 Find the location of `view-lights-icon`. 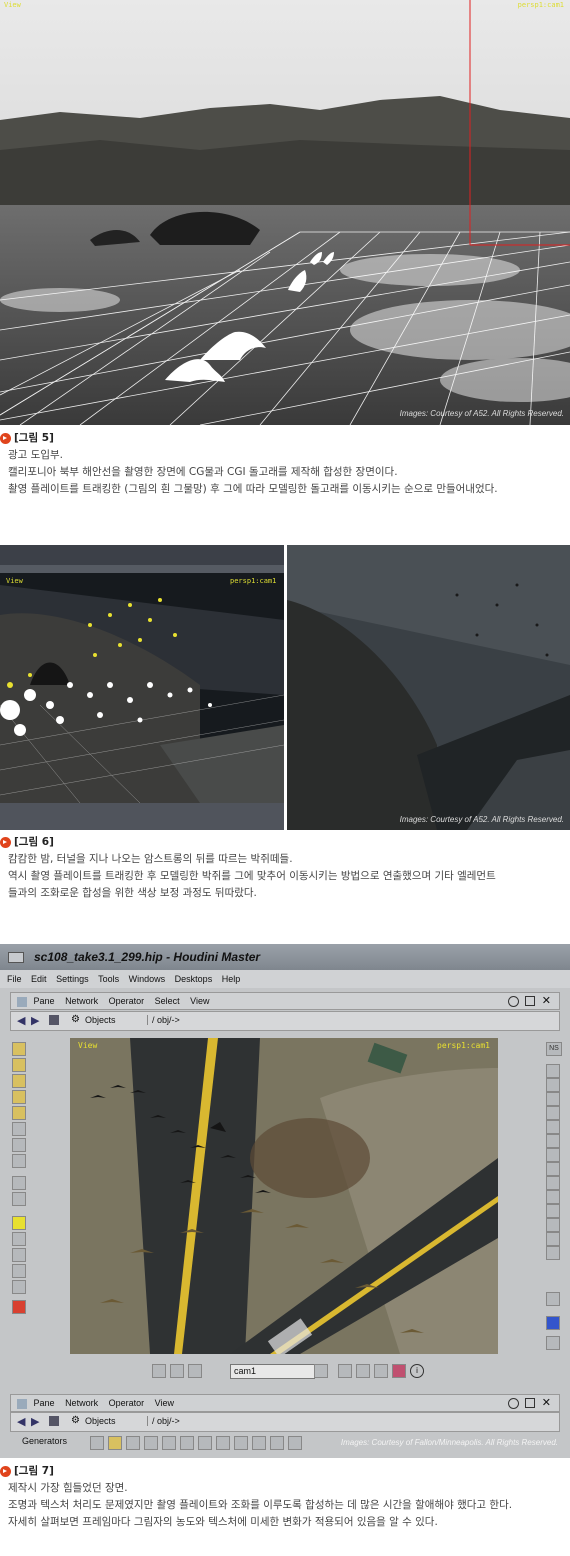

view-lights-icon is located at coordinates (553, 1211).